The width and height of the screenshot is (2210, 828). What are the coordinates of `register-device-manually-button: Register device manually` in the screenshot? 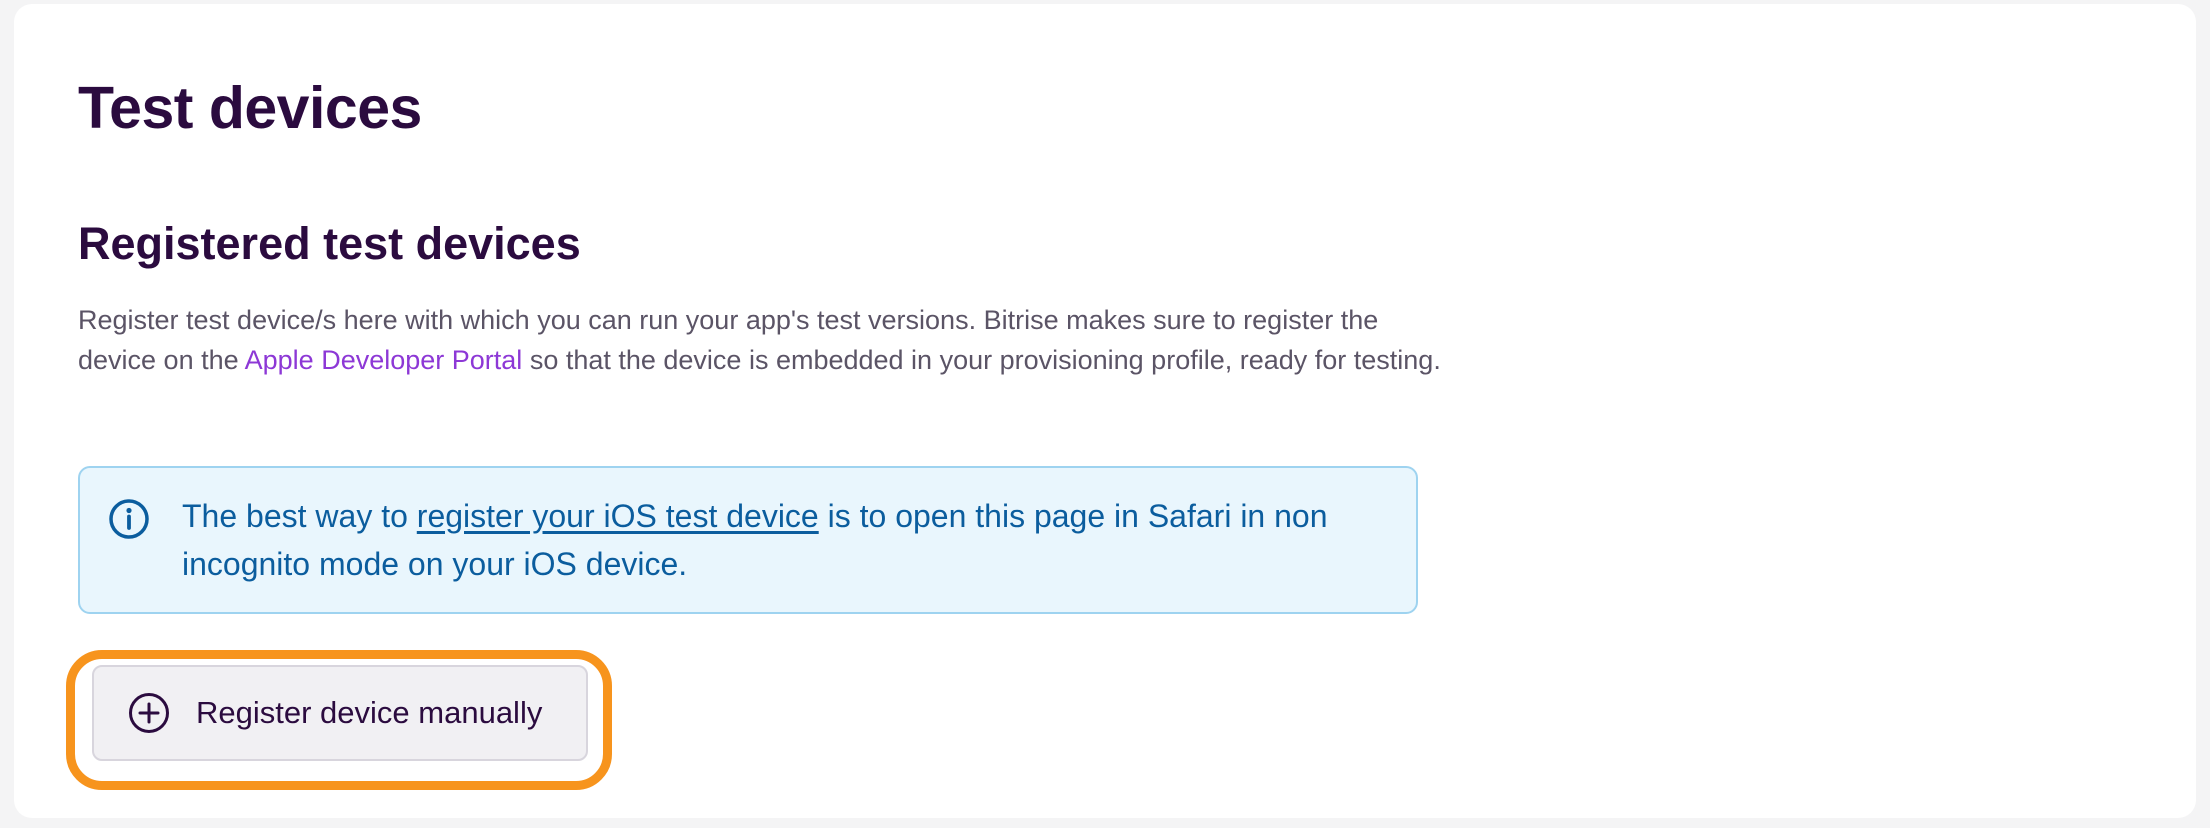 It's located at (340, 713).